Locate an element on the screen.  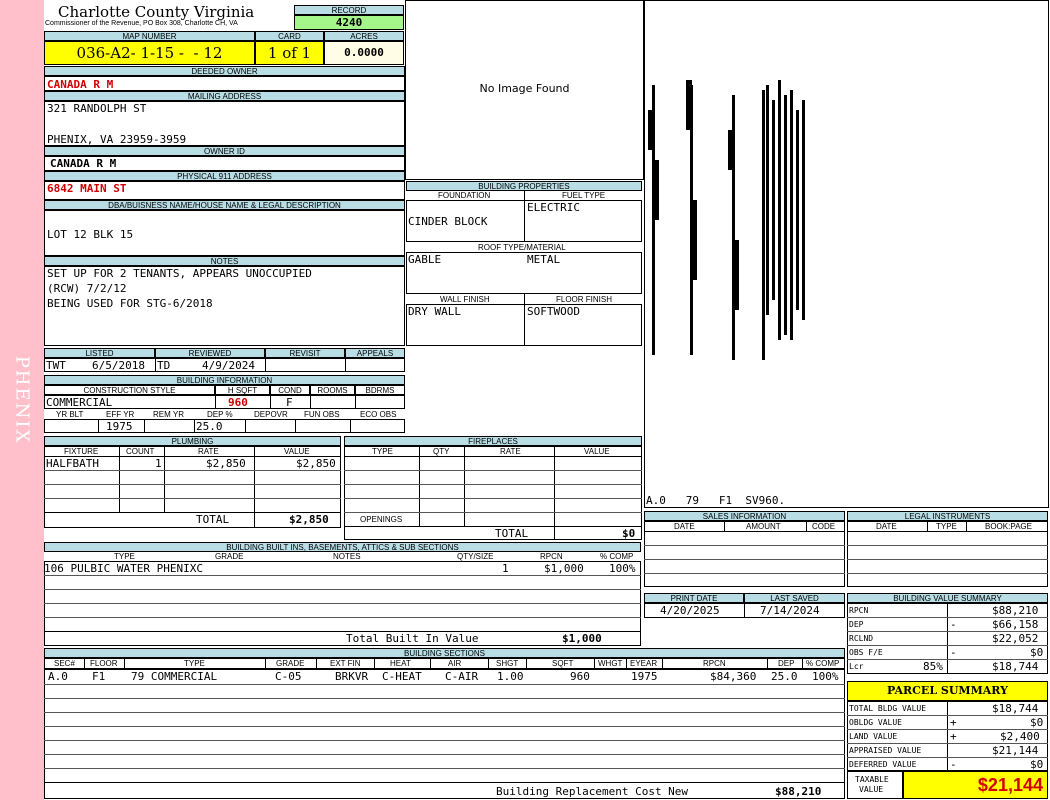
sketch-caption: A.0 79 F1 SV960. is located at coordinates (716, 500).